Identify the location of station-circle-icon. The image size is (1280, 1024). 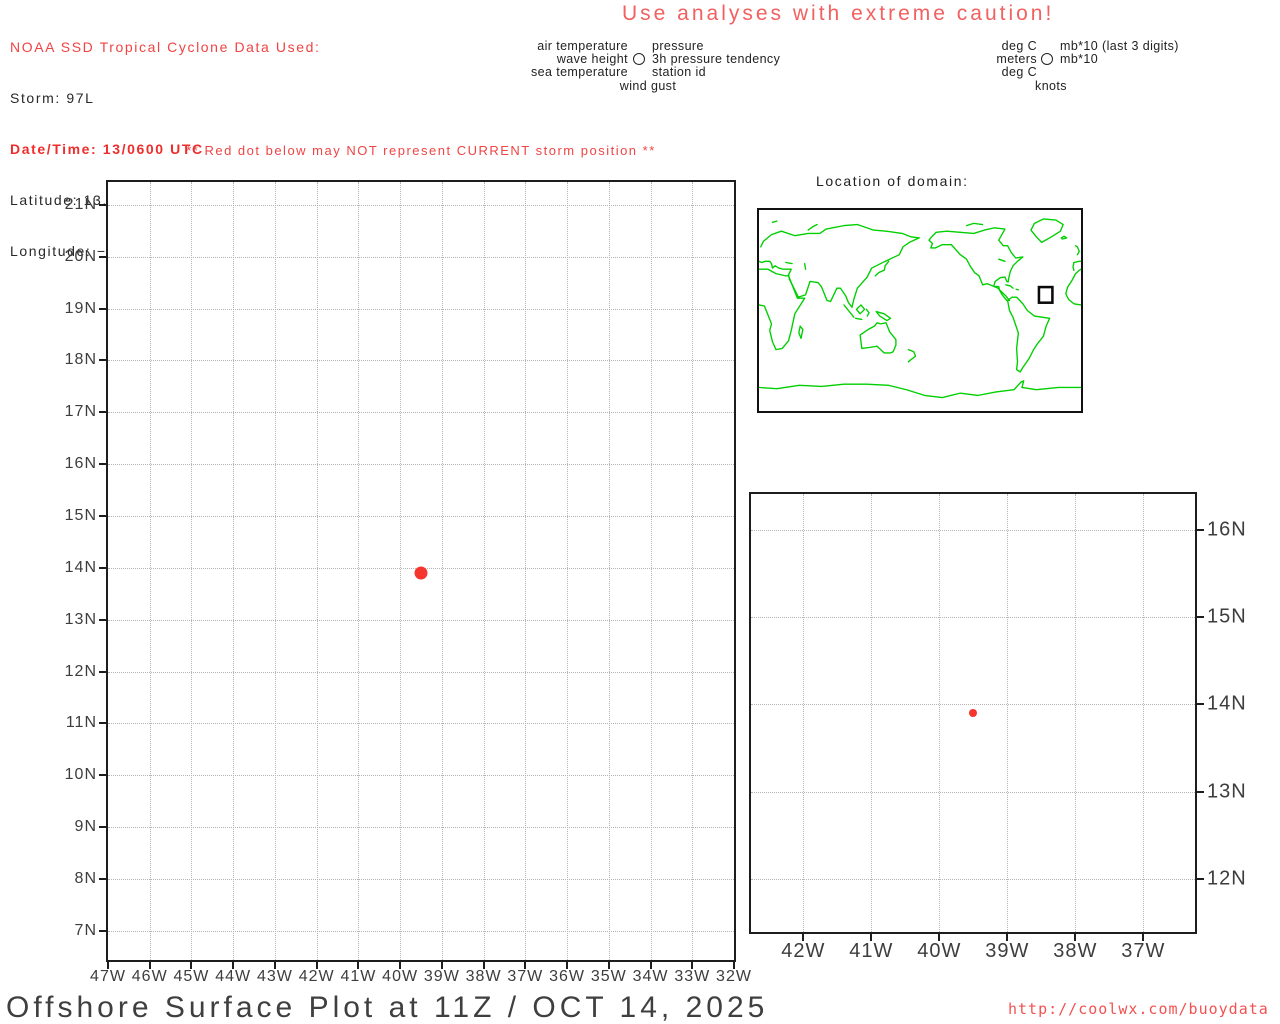
(639, 59).